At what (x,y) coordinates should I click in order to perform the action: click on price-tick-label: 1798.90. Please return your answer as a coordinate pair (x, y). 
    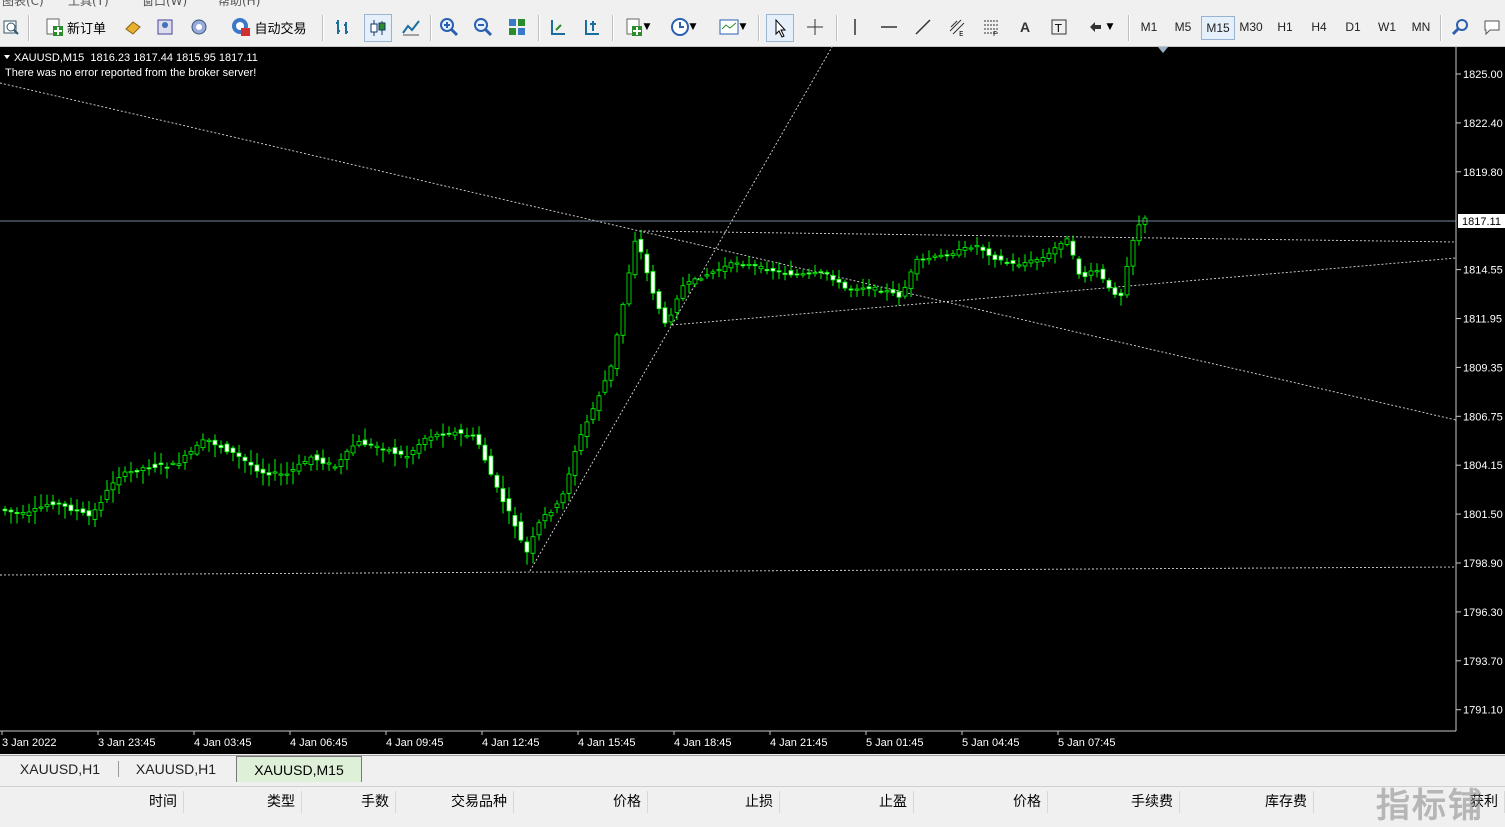
    Looking at the image, I should click on (1483, 564).